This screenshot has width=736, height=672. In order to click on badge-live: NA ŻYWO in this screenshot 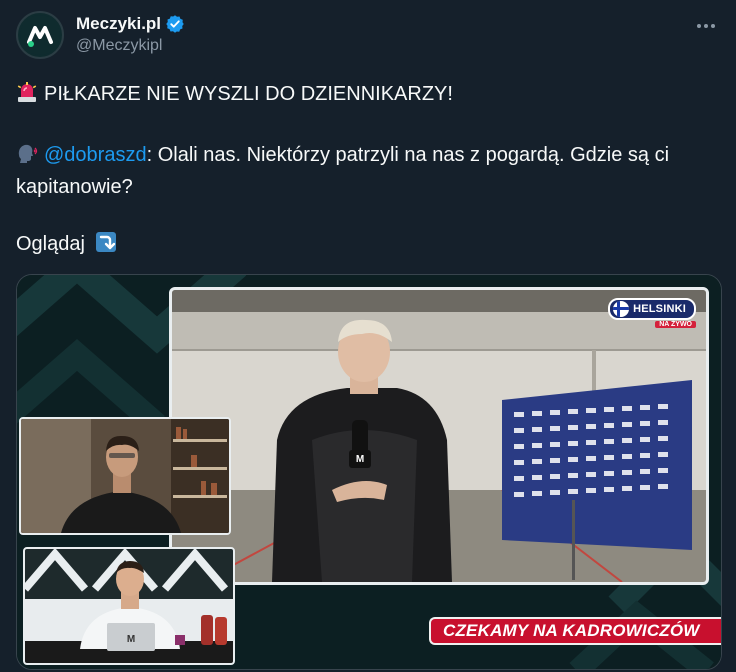, I will do `click(675, 324)`.